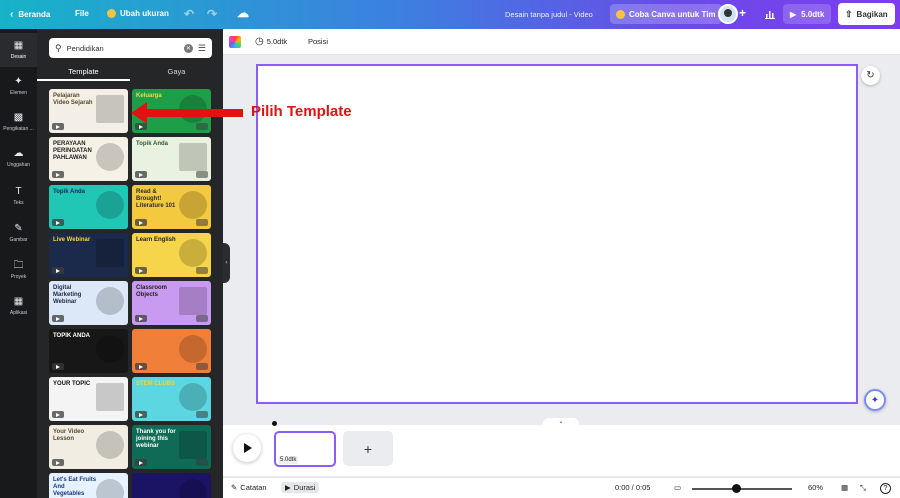  I want to click on clear-search-icon: ✕, so click(188, 48).